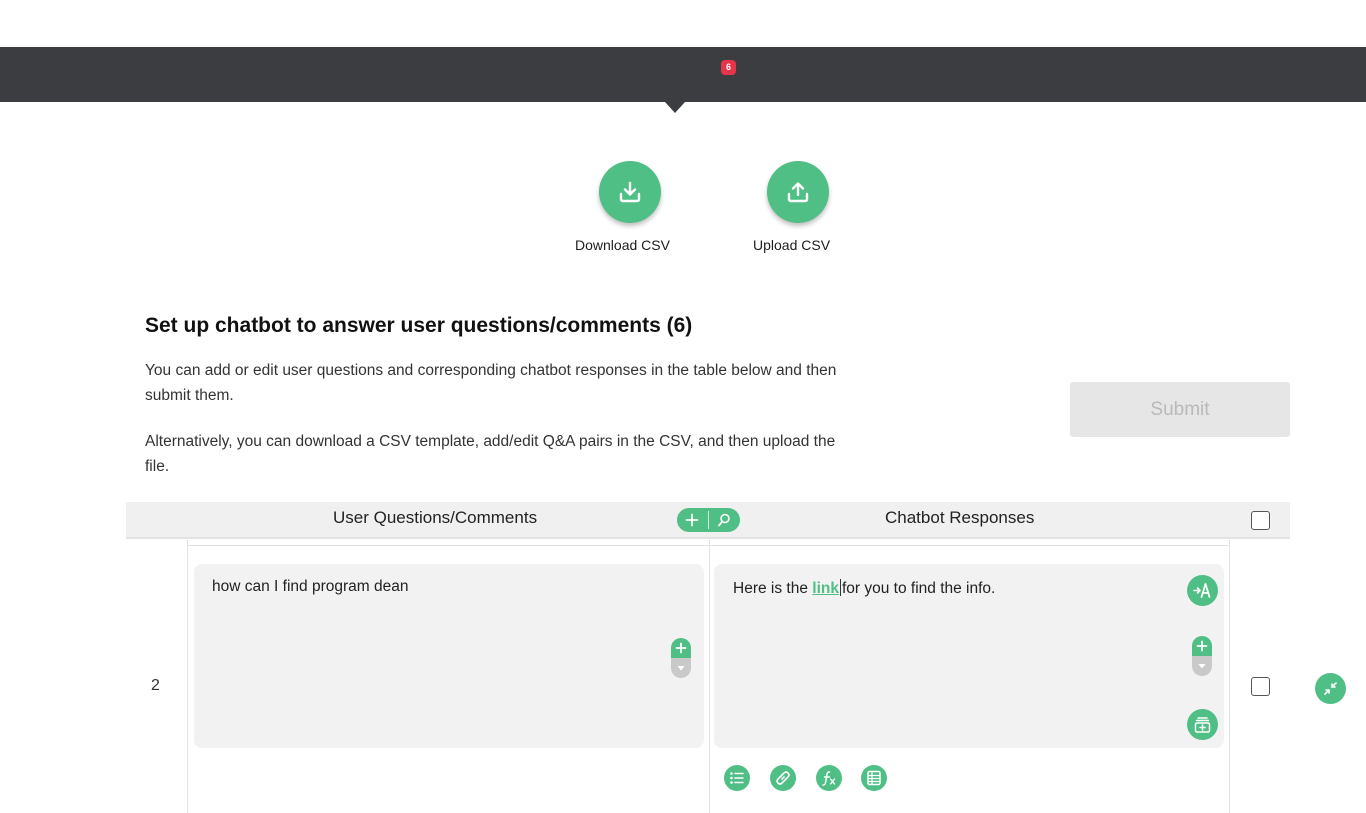 The width and height of the screenshot is (1366, 813). Describe the element at coordinates (1137, 27) in the screenshot. I see `tab-chatbot-settings: CHATBOT SETTINGS` at that location.